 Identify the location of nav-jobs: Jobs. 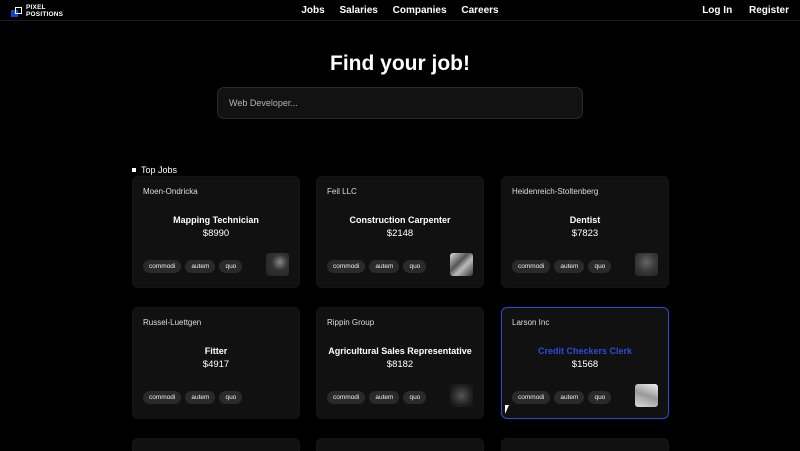
(312, 10).